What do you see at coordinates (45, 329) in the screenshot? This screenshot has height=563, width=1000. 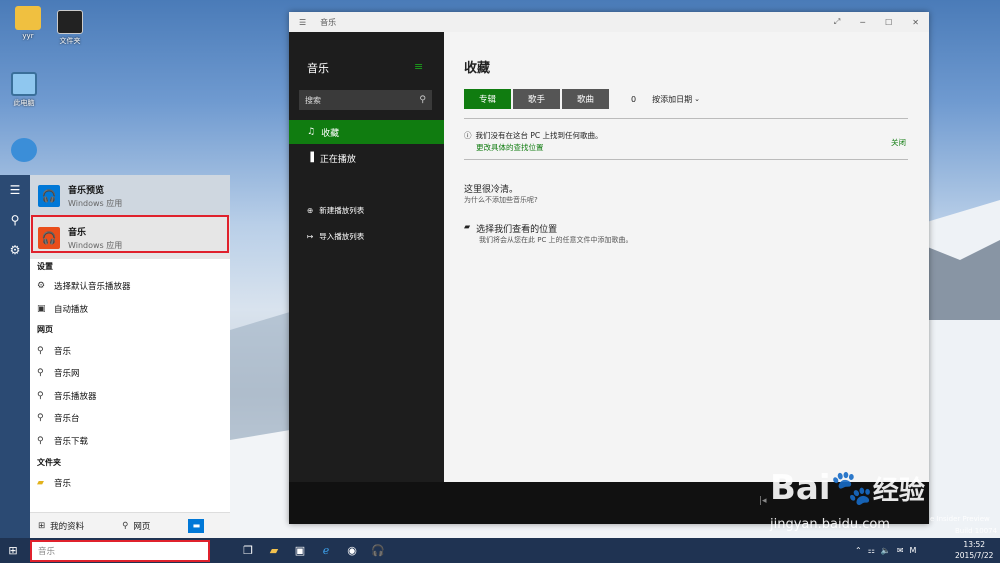 I see `section-web: 网页` at bounding box center [45, 329].